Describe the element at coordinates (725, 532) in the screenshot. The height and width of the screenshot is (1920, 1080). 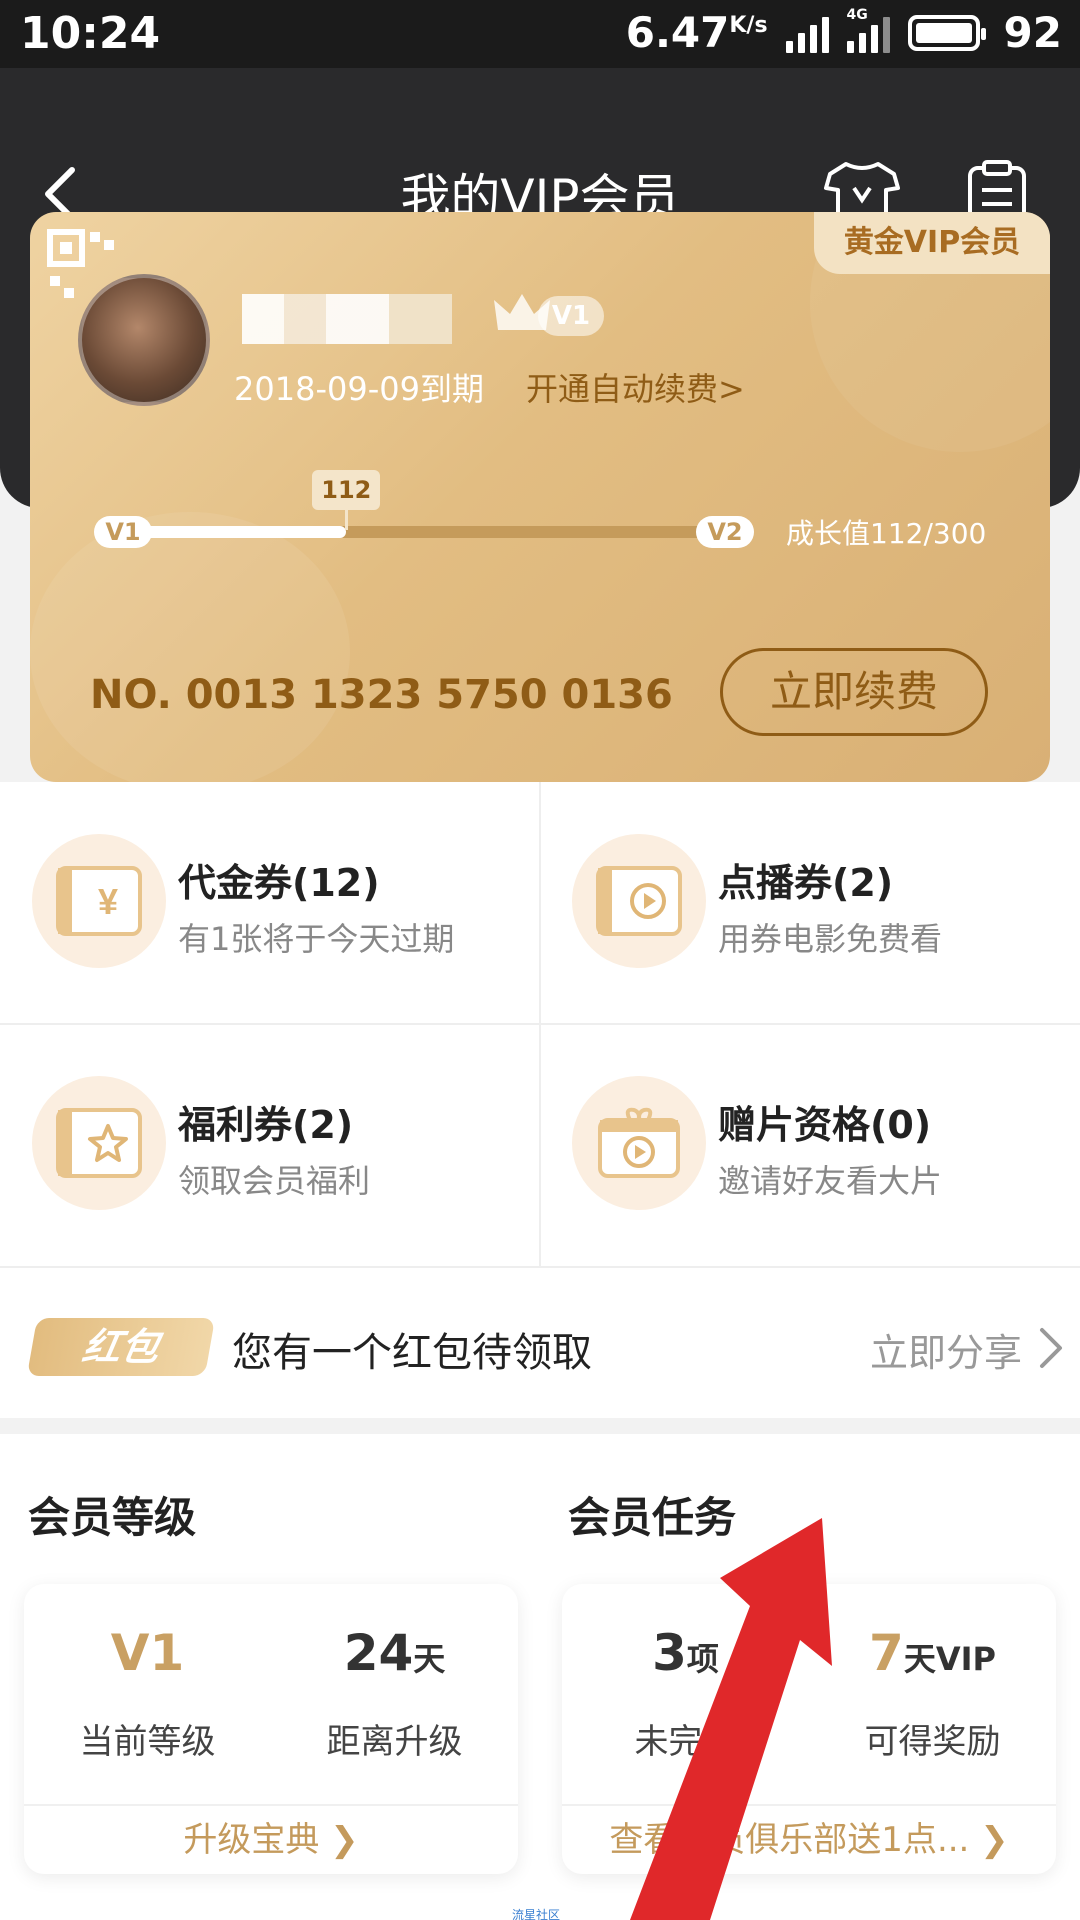
I see `progress-end-level: V2` at that location.